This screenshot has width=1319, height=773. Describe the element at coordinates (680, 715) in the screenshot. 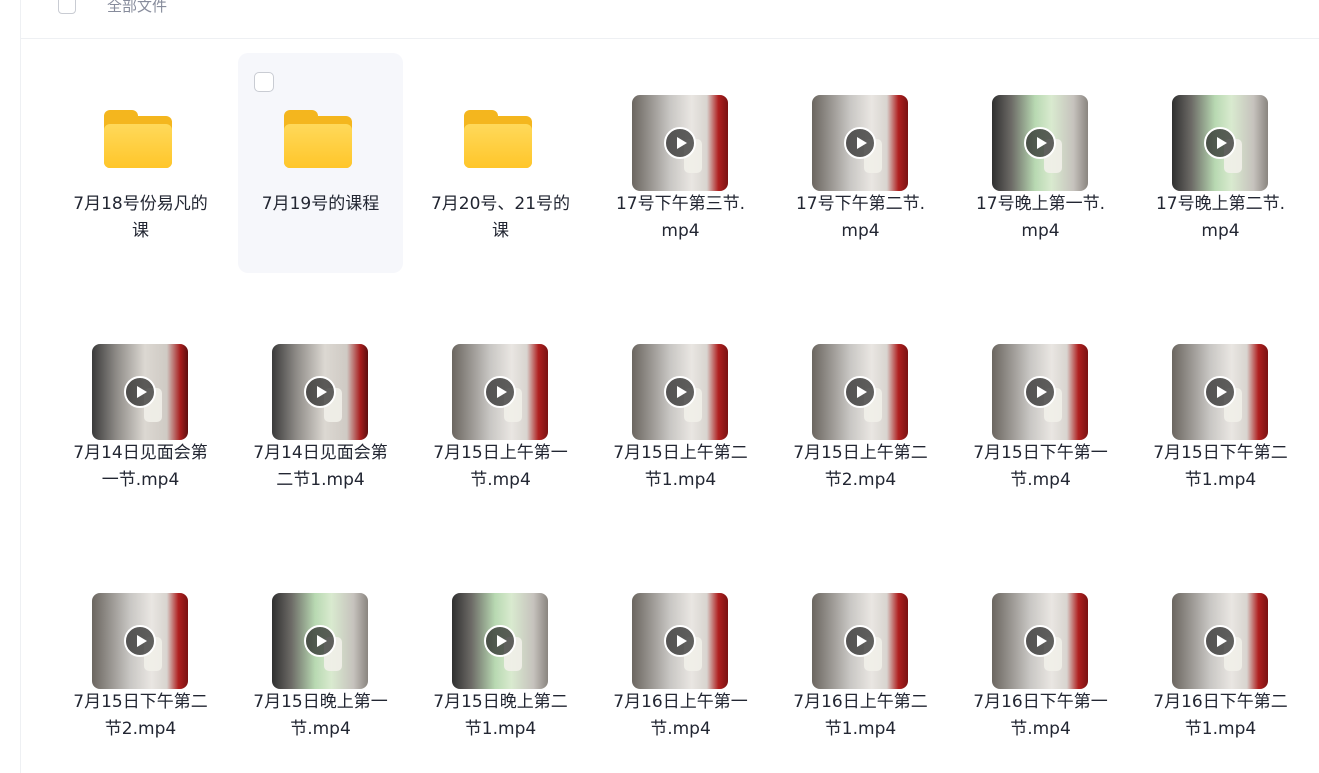

I see `file-name-label: 7月16日上午第一节.mp4` at that location.